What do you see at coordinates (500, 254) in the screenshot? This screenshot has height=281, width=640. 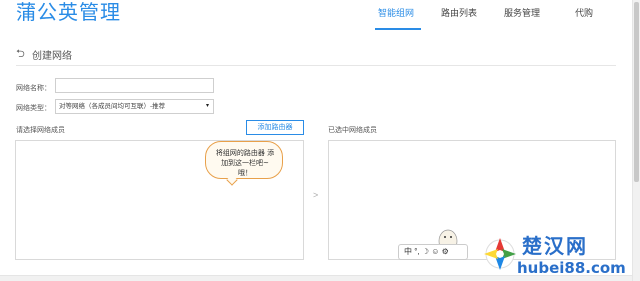 I see `watermark-logo-icon` at bounding box center [500, 254].